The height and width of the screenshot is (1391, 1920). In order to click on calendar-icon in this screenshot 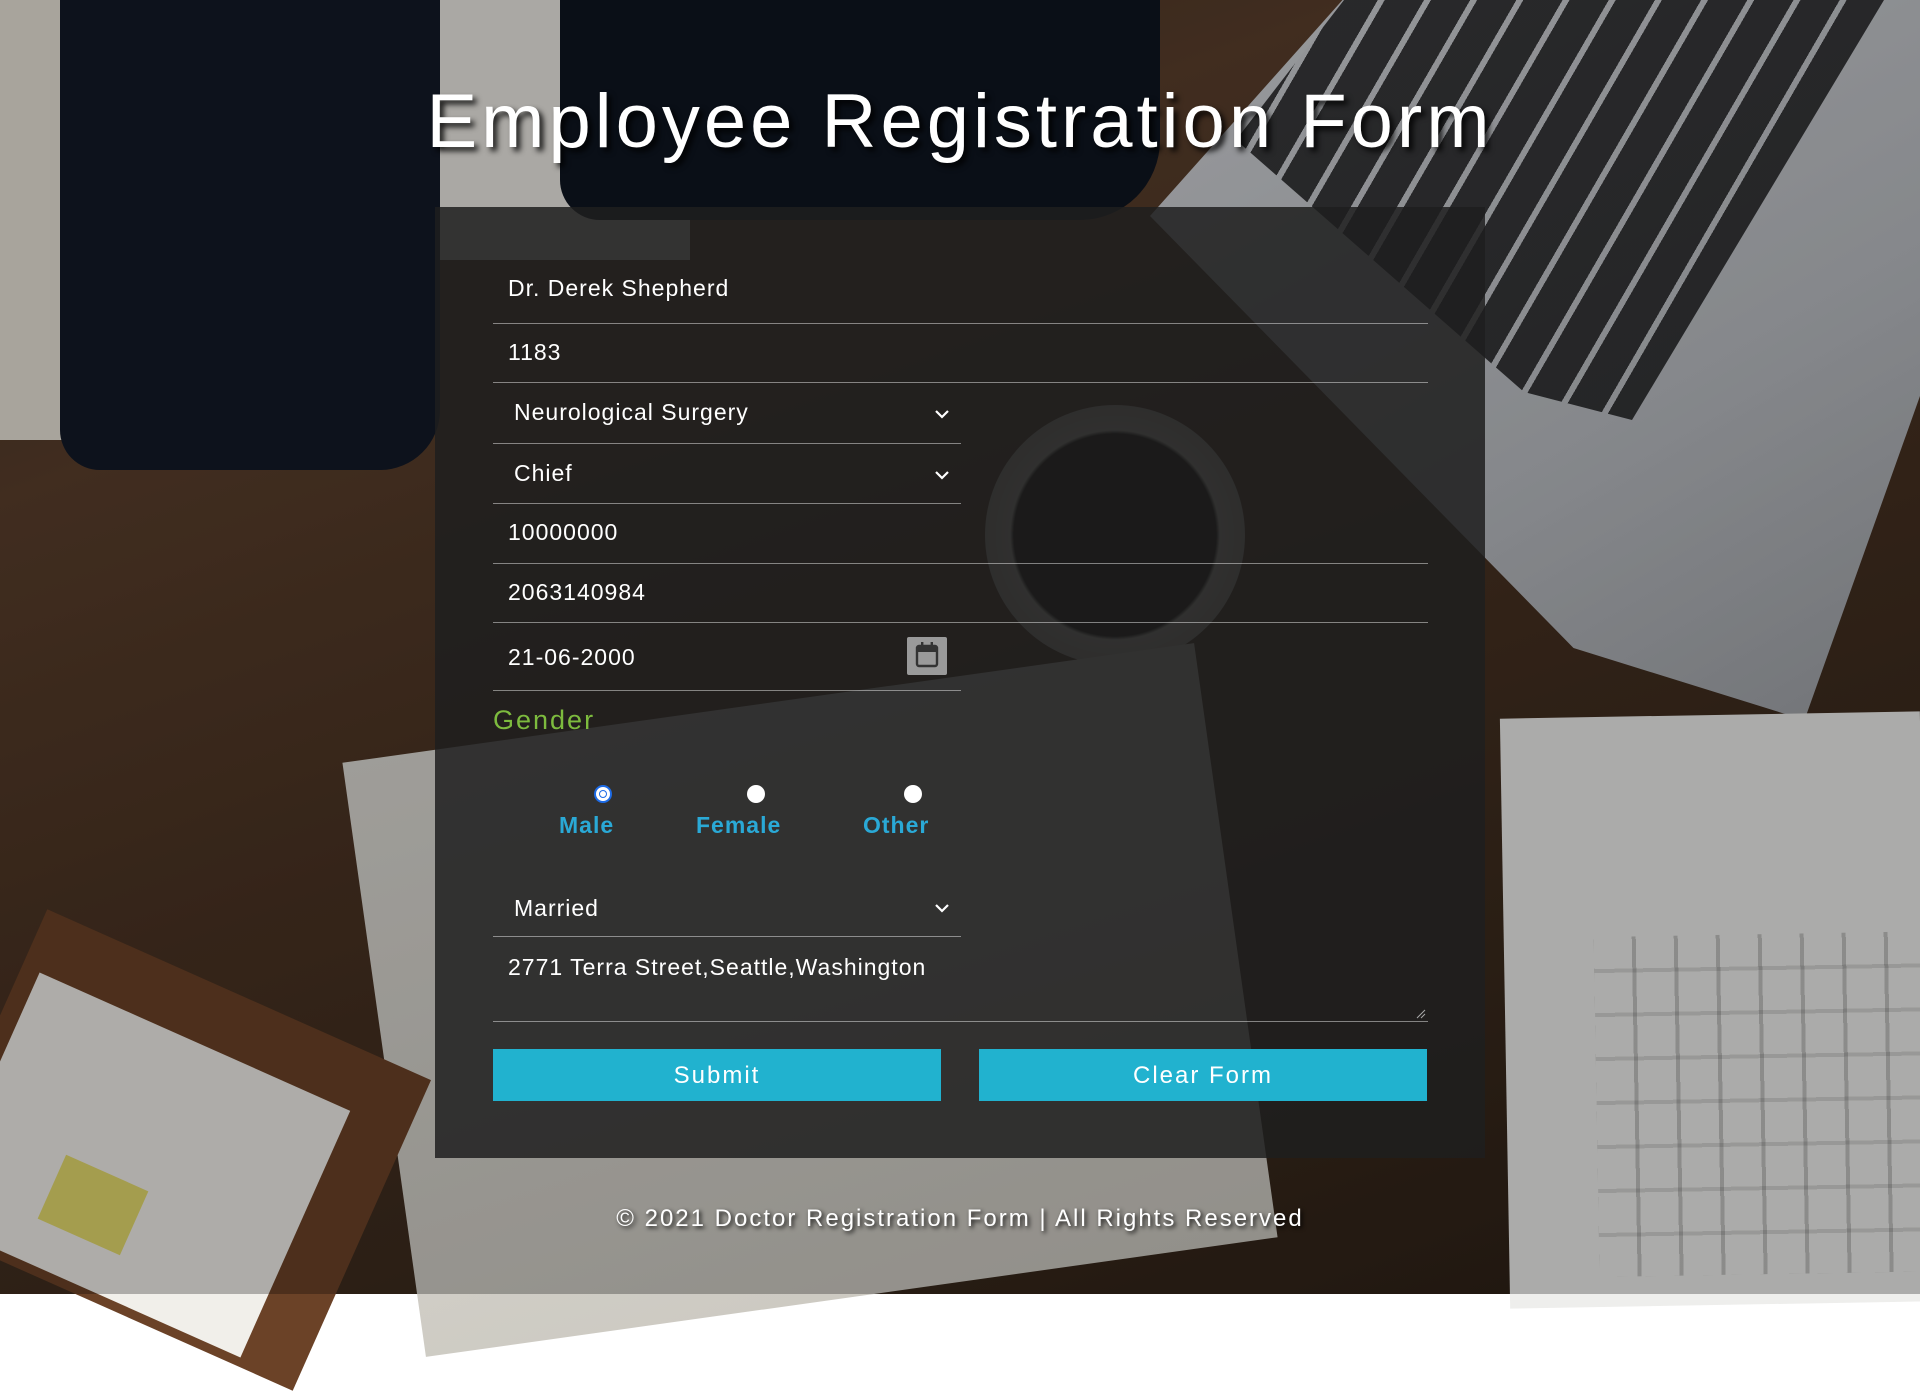, I will do `click(927, 655)`.